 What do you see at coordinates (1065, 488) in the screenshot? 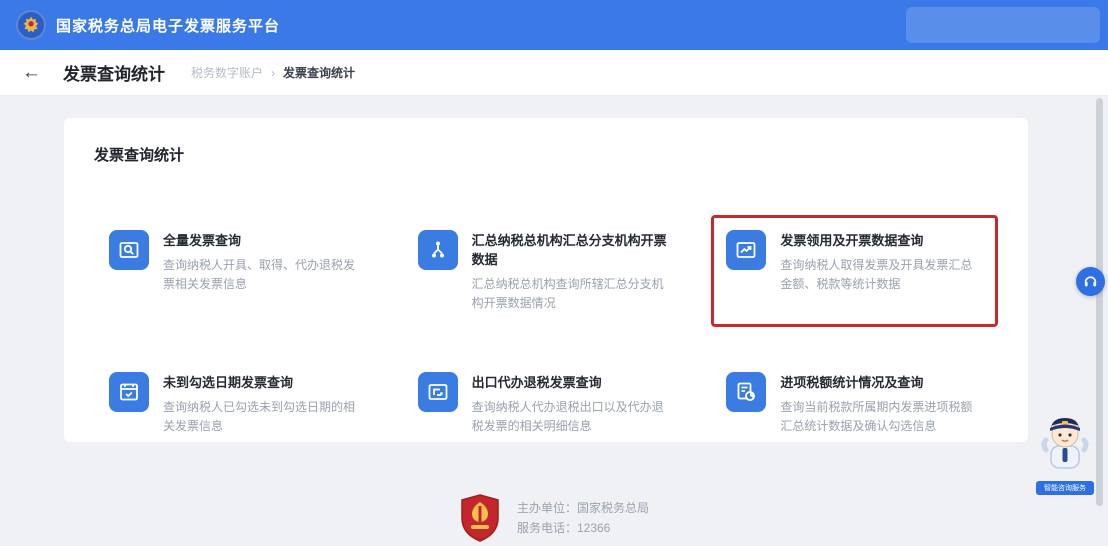
I see `mascot-label: 智能咨询服务` at bounding box center [1065, 488].